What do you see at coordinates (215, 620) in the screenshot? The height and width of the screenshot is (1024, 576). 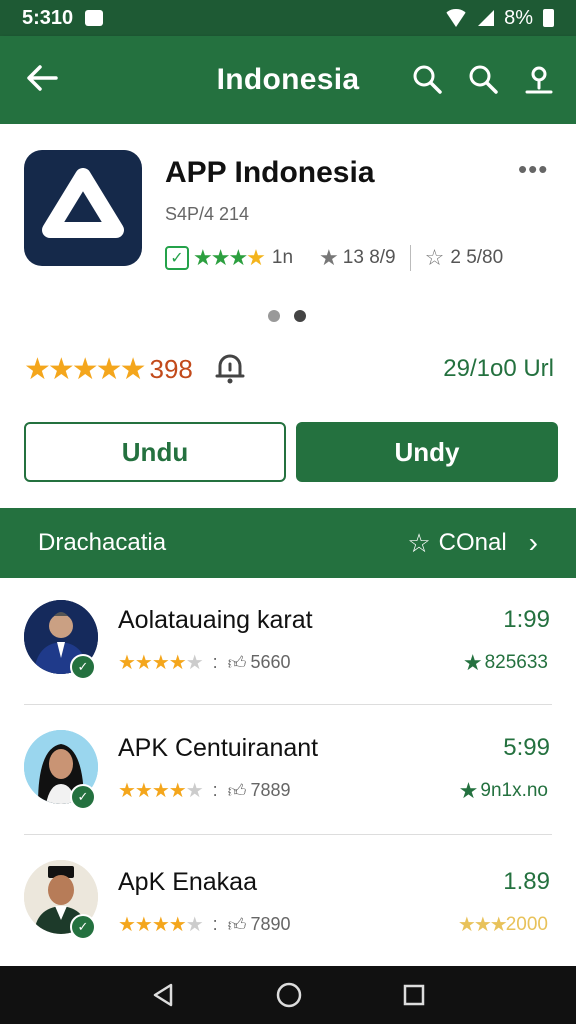 I see `item-name: Aolatauaing karat` at bounding box center [215, 620].